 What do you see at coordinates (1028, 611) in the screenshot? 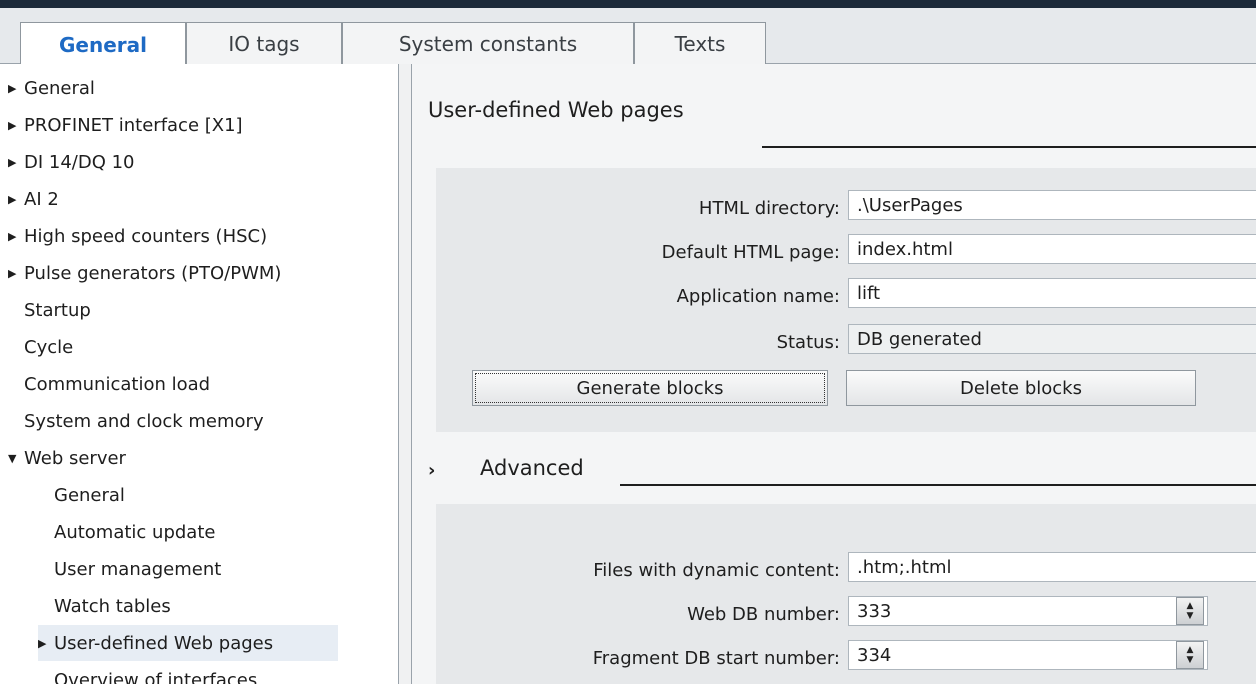
I see `web-db-field: 333` at bounding box center [1028, 611].